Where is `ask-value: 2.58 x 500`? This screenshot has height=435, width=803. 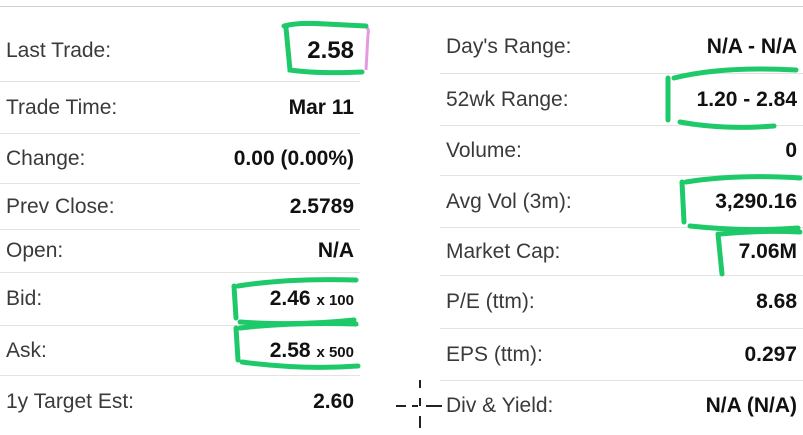
ask-value: 2.58 x 500 is located at coordinates (315, 351).